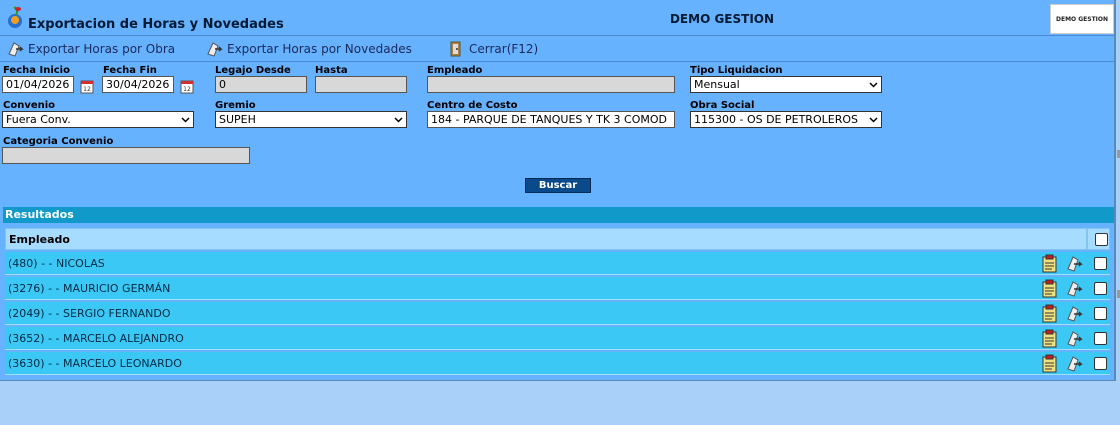  I want to click on export-obra-icon, so click(16, 49).